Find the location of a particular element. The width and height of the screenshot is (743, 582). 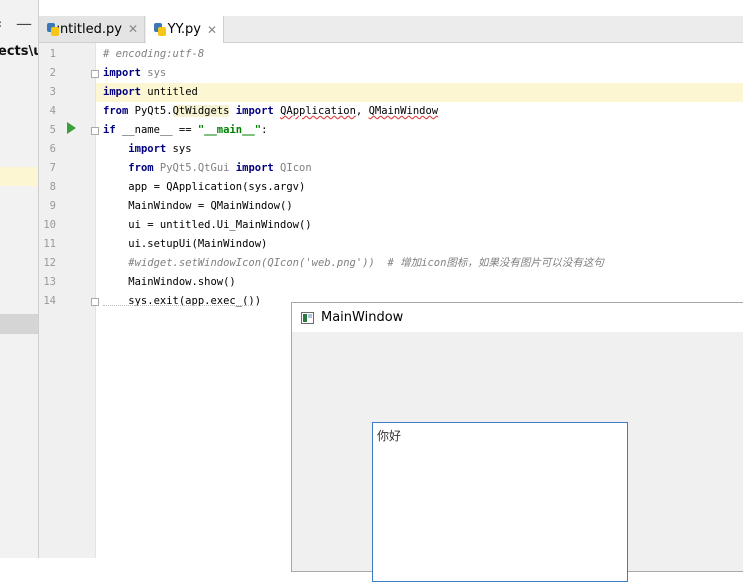

qt-title-bar: MainWindow is located at coordinates (517, 317).